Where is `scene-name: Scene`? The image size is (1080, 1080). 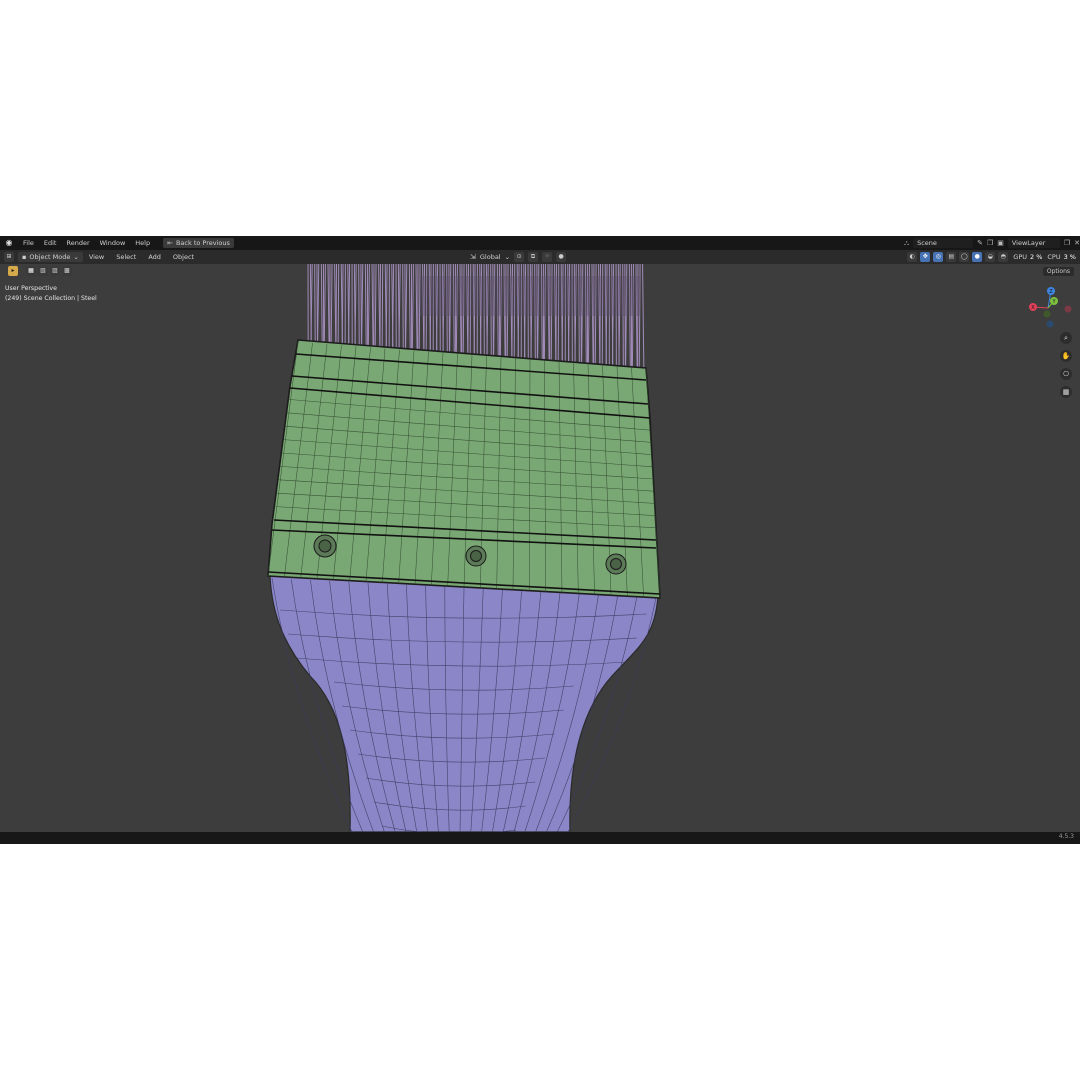
scene-name: Scene is located at coordinates (927, 243).